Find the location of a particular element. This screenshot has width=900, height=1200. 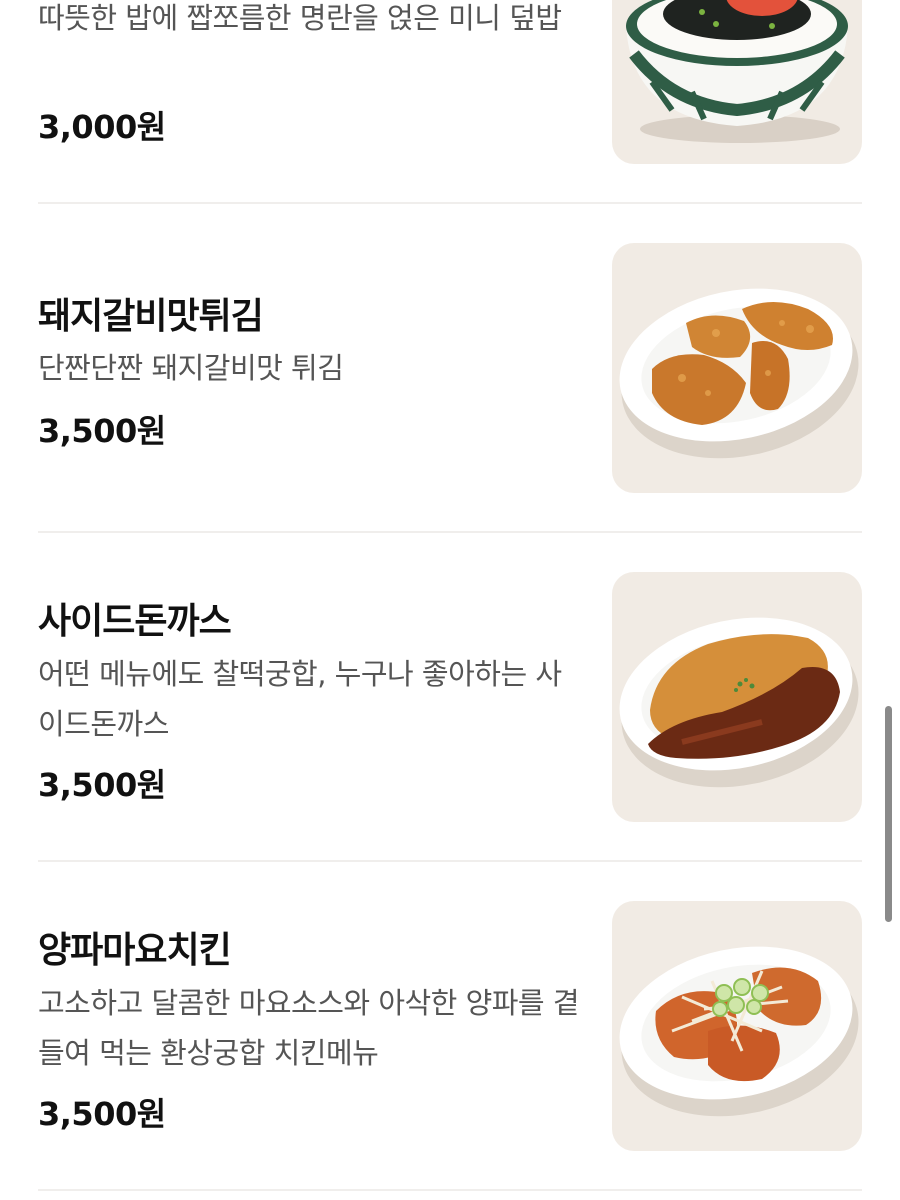

menu-item-price: 3,000원 is located at coordinates (102, 127).